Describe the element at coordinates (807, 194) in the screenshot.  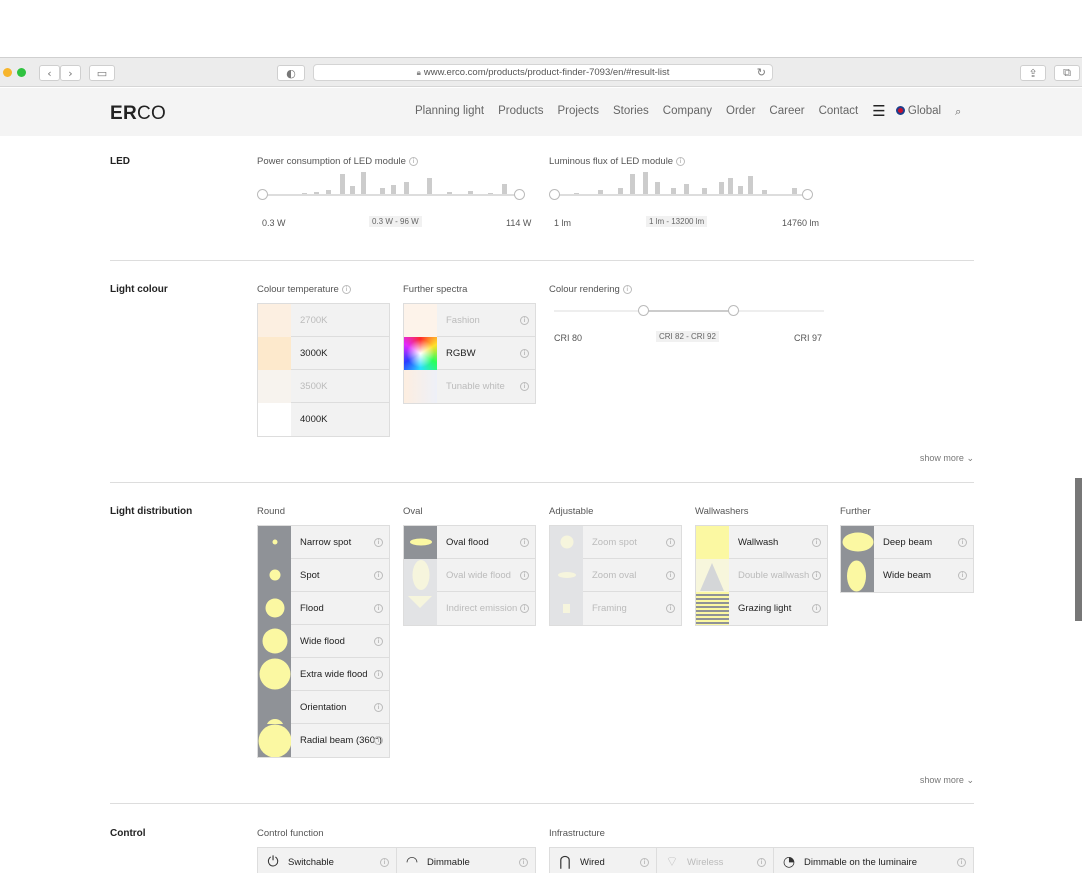
I see `flux-slider-max-handle` at that location.